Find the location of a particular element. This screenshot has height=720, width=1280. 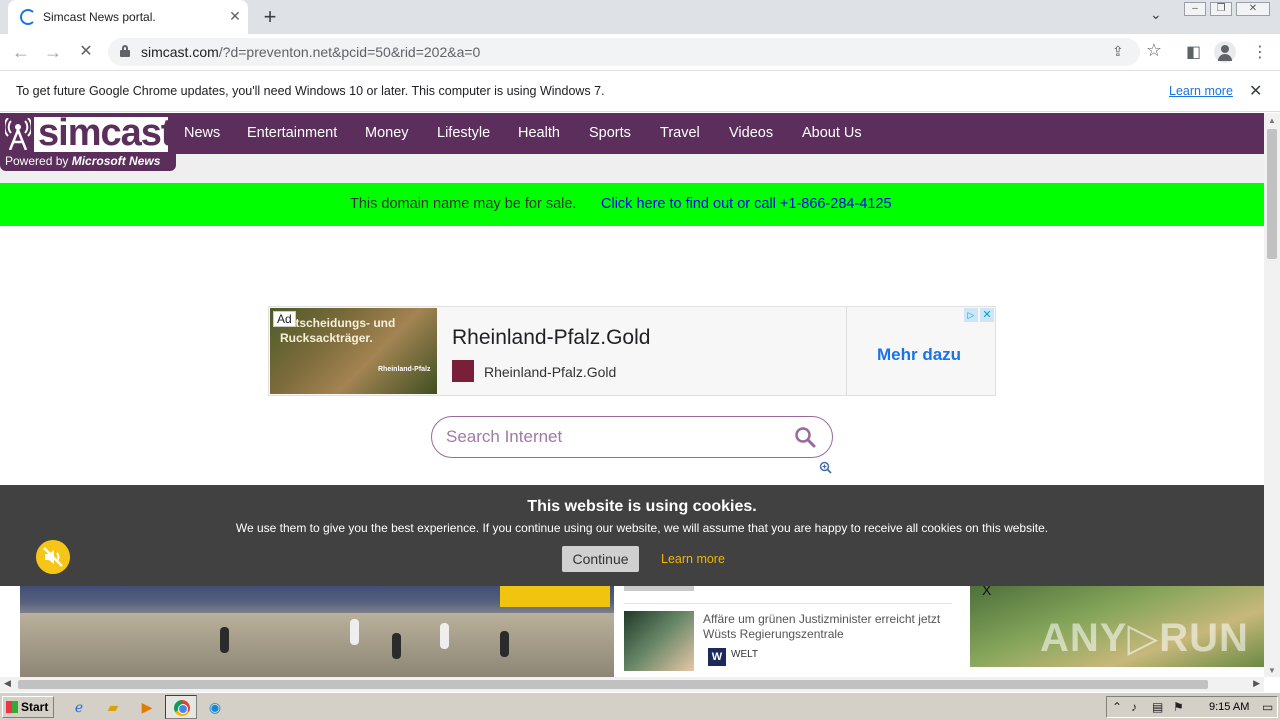

lock-icon is located at coordinates (125, 51).